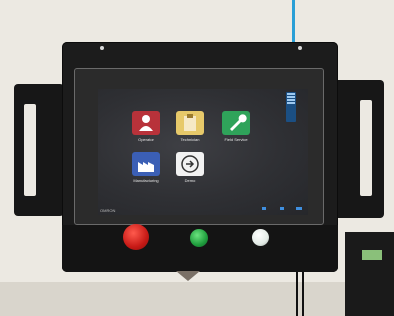 The width and height of the screenshot is (394, 316). What do you see at coordinates (293, 24) in the screenshot?
I see `blue-cable` at bounding box center [293, 24].